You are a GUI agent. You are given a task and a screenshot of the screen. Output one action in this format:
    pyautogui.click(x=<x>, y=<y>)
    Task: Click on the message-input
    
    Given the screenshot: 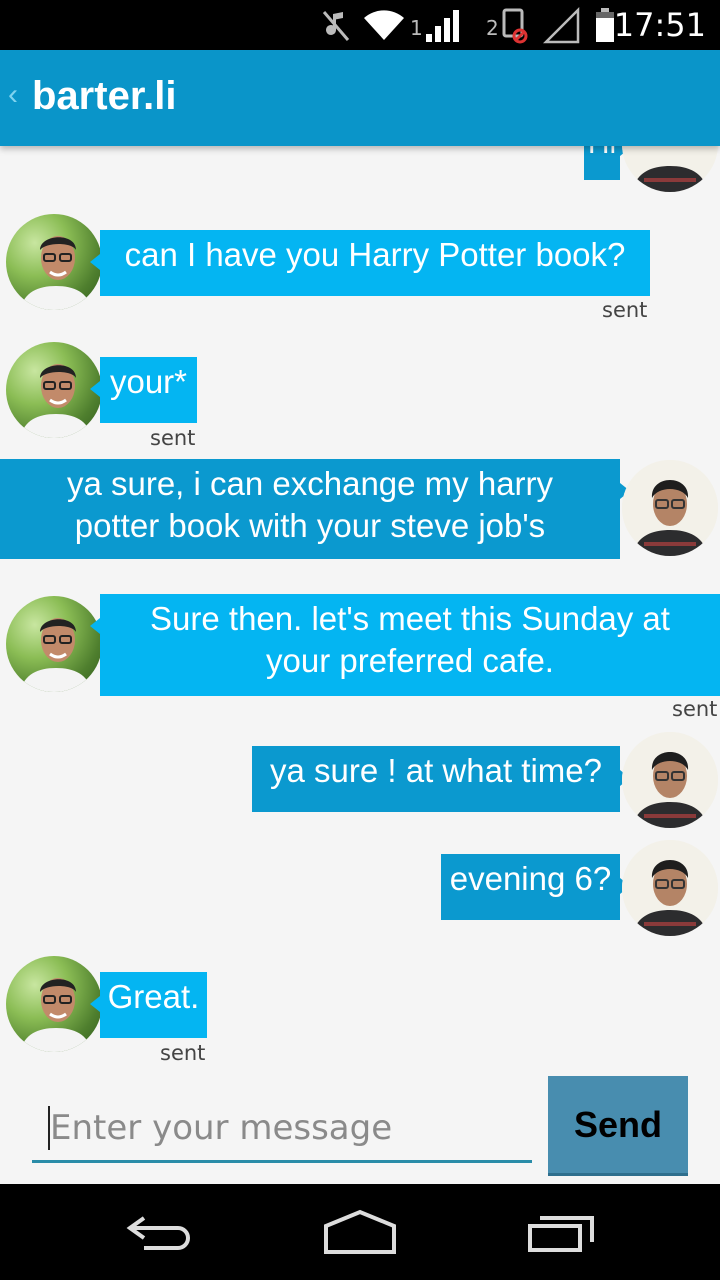 What is the action you would take?
    pyautogui.click(x=285, y=1128)
    